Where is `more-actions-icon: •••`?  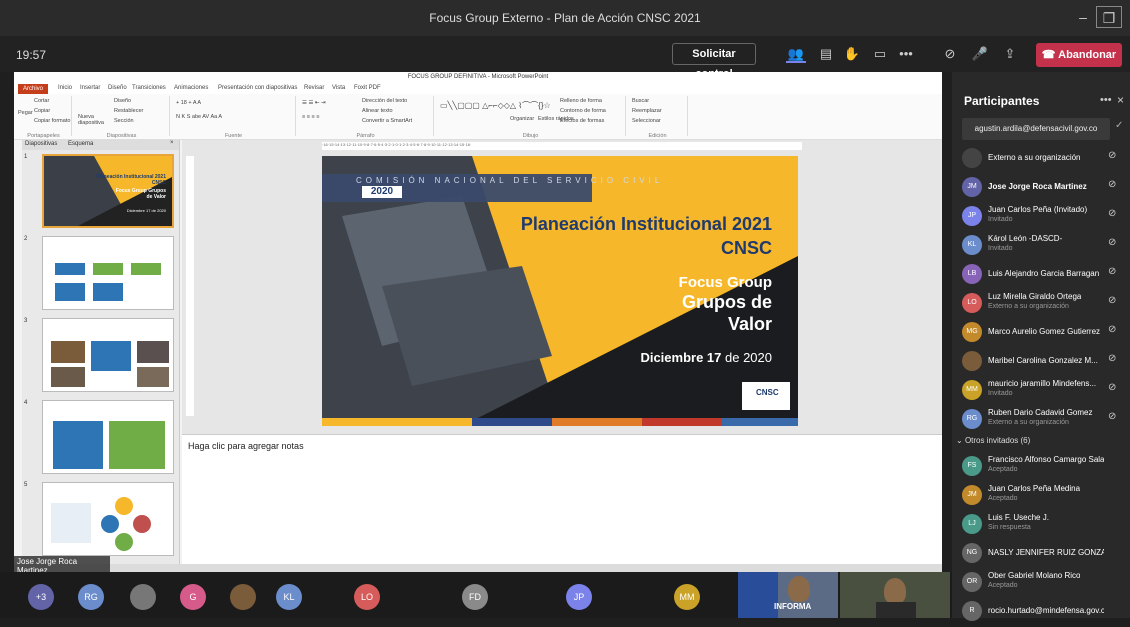
more-actions-icon: ••• is located at coordinates (906, 54).